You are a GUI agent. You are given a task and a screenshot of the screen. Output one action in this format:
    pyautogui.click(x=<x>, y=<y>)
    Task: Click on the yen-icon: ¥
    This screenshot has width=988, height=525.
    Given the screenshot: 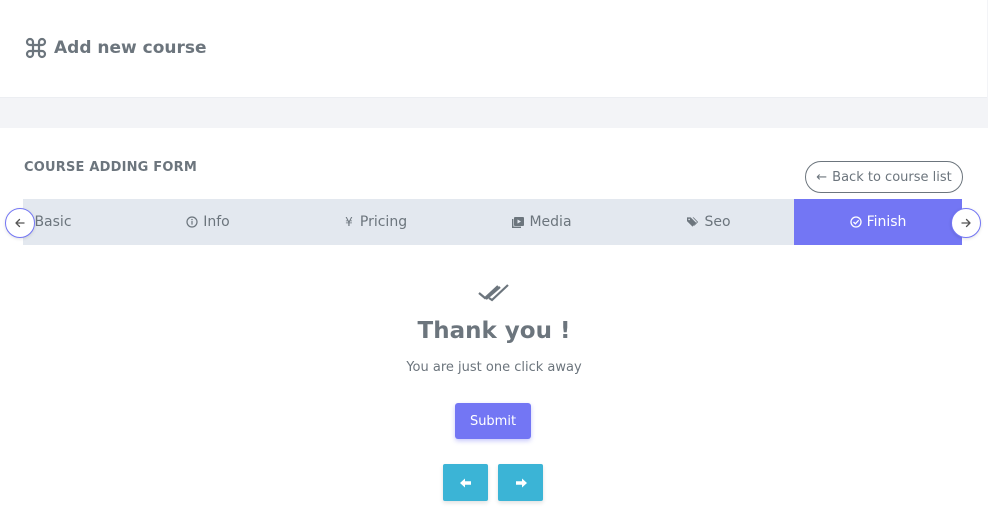 What is the action you would take?
    pyautogui.click(x=349, y=222)
    